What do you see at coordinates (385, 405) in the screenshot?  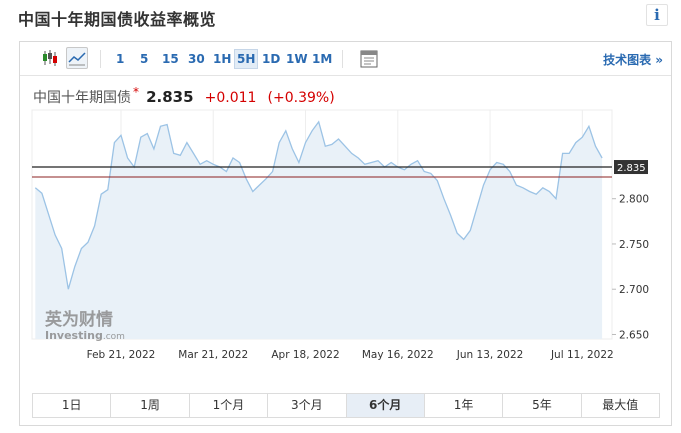 I see `period-6m-button: 6个月` at bounding box center [385, 405].